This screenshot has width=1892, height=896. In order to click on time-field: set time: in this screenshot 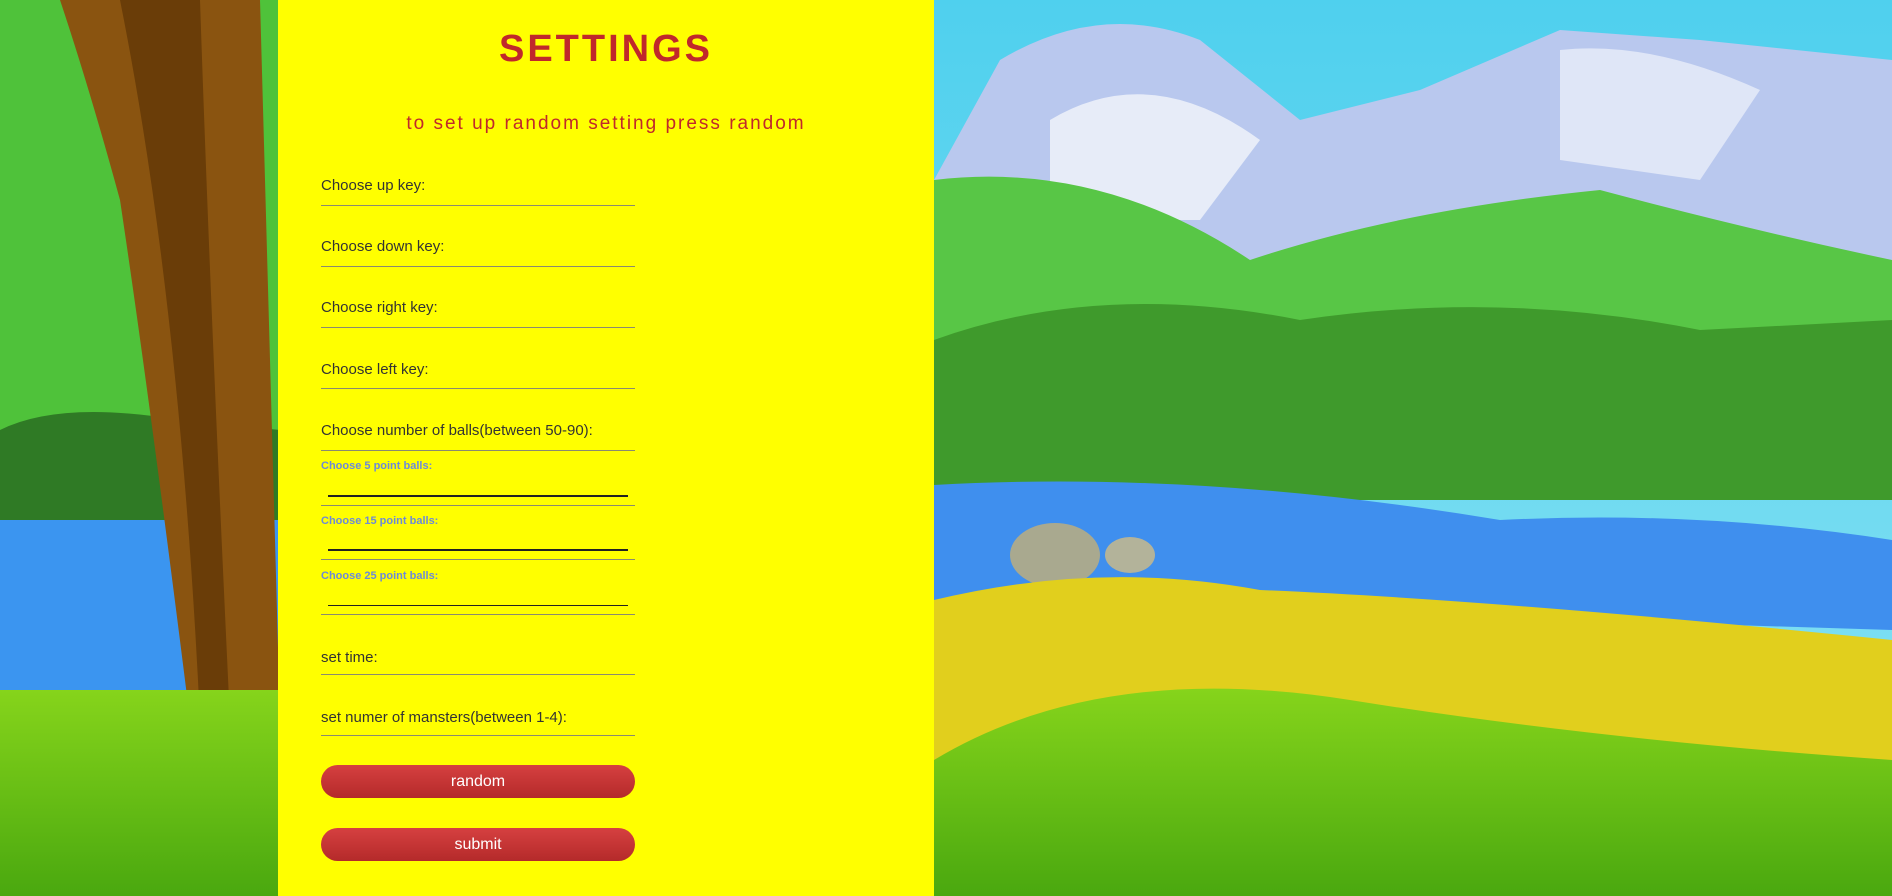, I will do `click(478, 660)`.